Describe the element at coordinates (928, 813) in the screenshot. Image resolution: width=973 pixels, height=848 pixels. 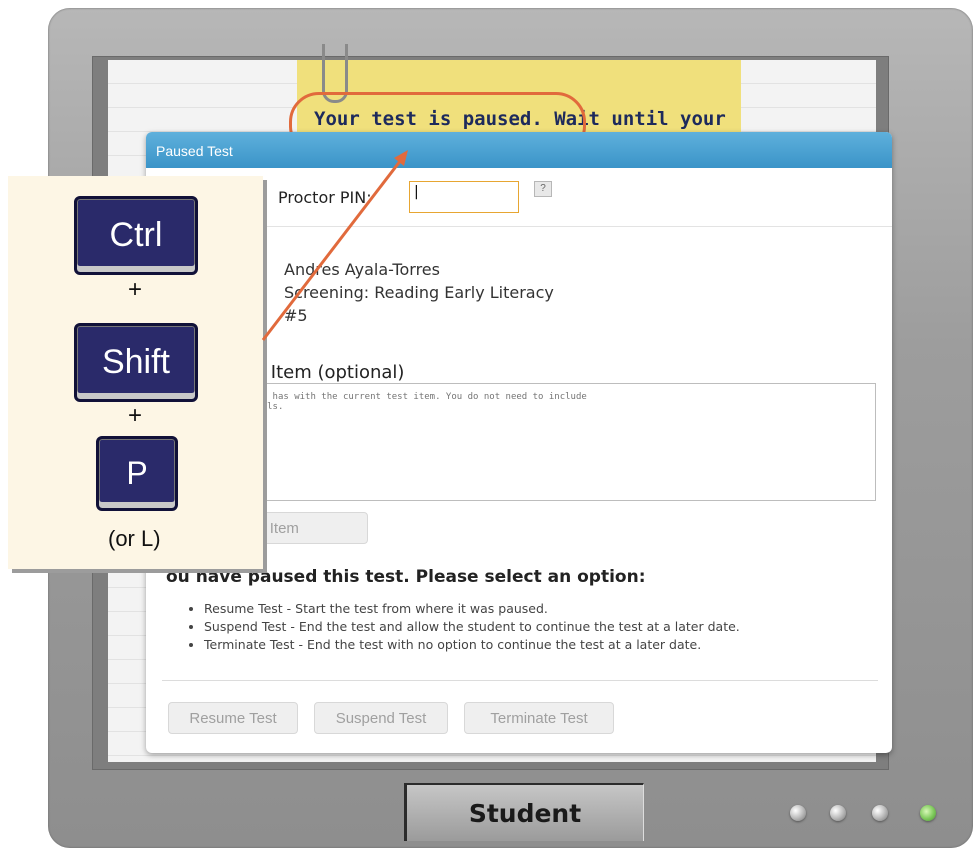
I see `power-light-icon` at that location.